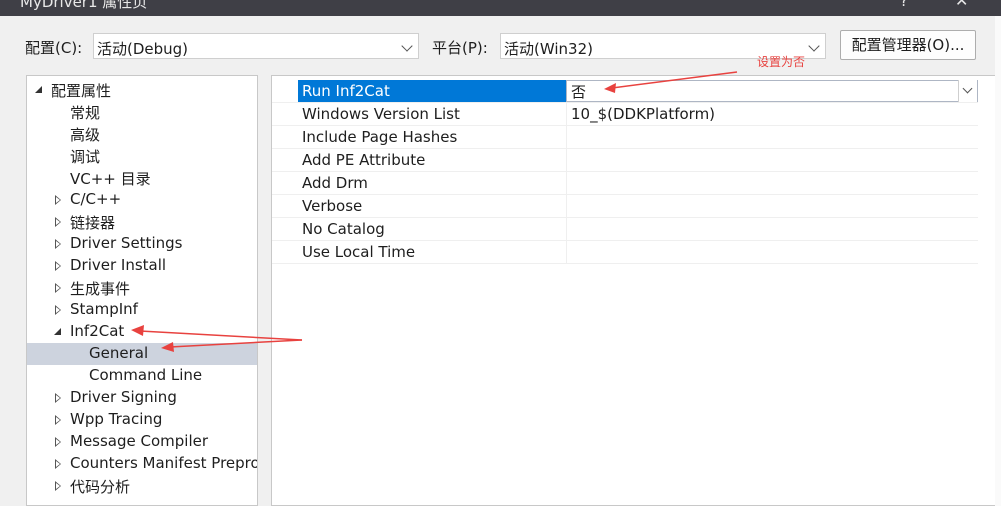  What do you see at coordinates (100, 487) in the screenshot?
I see `tree-item-label: 代码分析` at bounding box center [100, 487].